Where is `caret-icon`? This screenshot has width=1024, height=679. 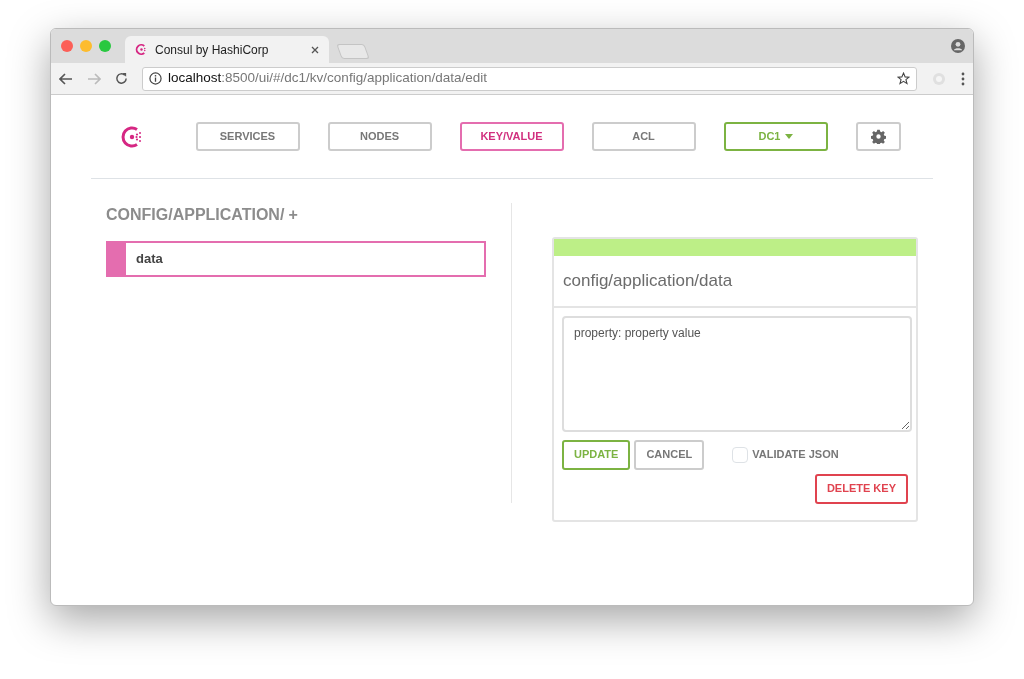 caret-icon is located at coordinates (788, 136).